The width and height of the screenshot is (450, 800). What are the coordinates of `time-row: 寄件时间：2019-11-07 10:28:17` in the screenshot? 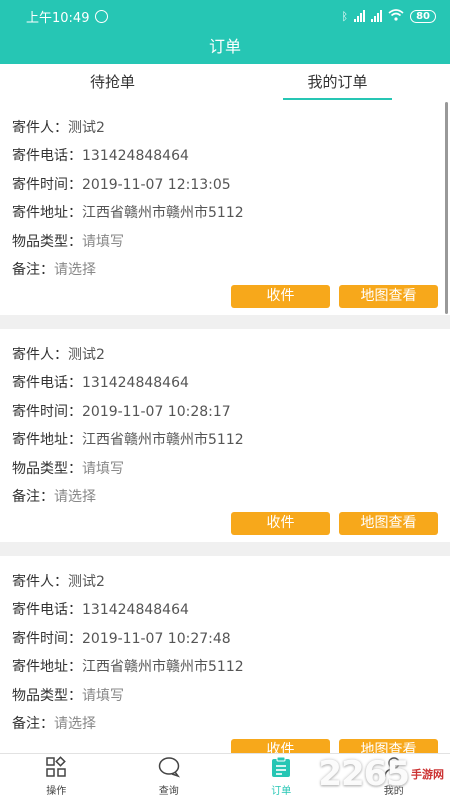 It's located at (225, 412).